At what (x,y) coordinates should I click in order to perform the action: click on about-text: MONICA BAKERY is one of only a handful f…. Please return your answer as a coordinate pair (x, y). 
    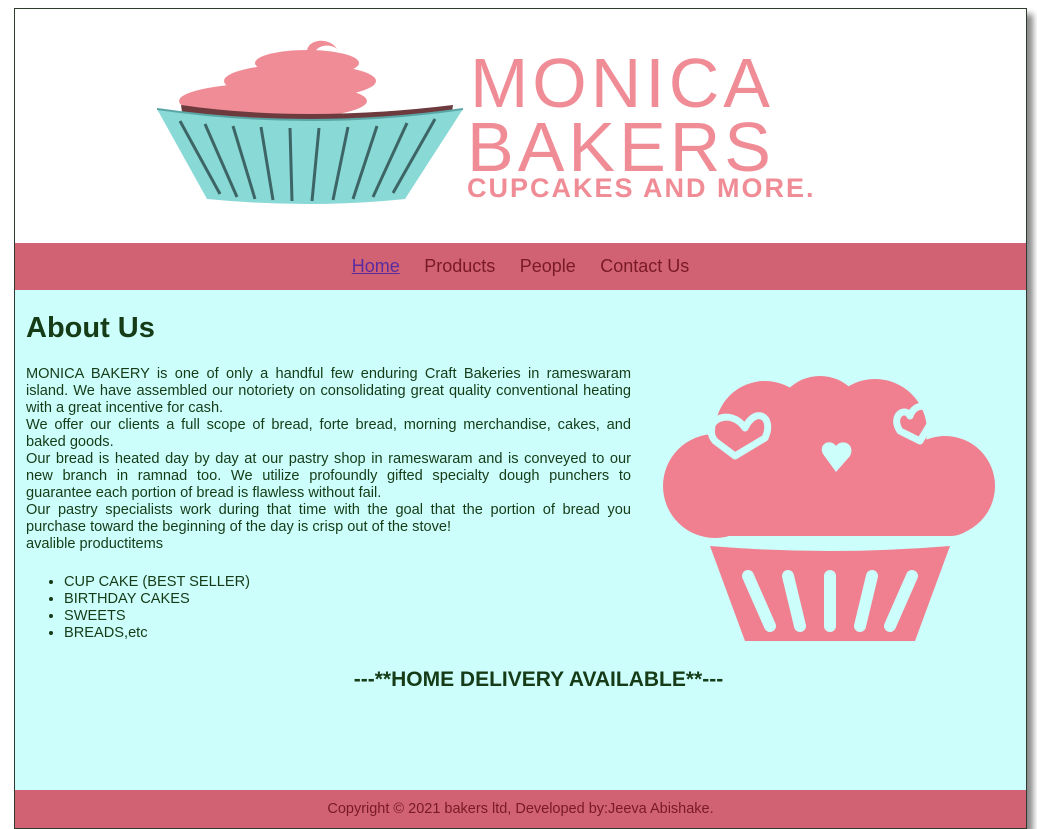
    Looking at the image, I should click on (328, 459).